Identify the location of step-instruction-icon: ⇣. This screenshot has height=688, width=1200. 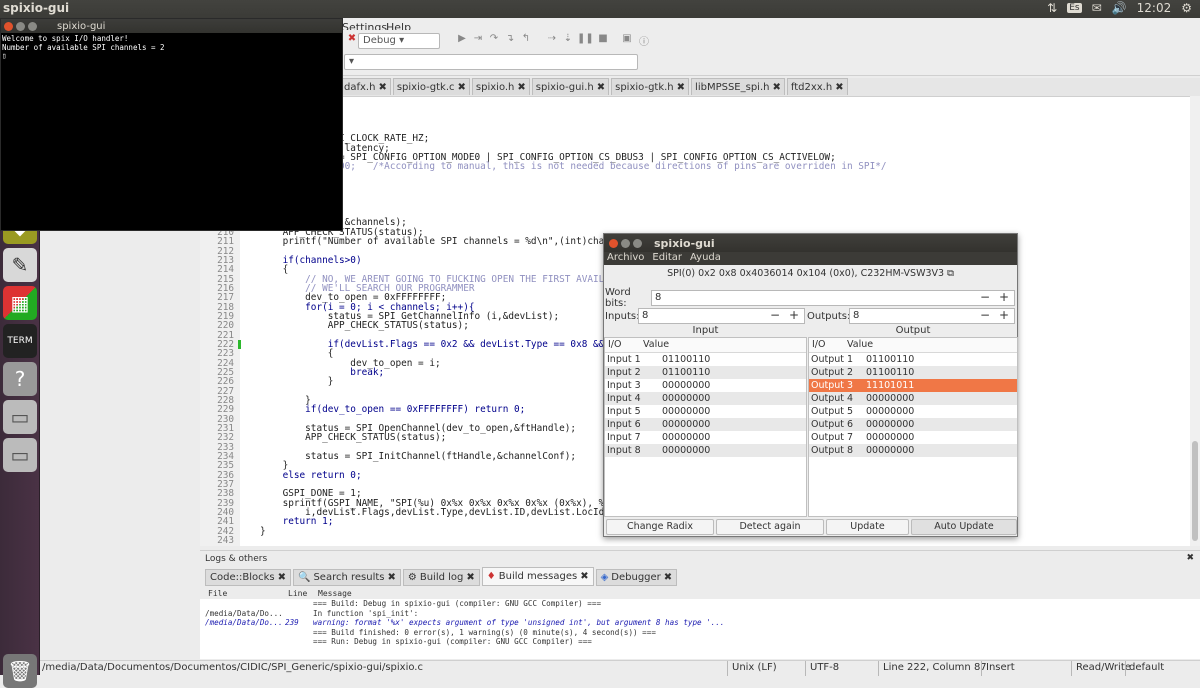
(568, 40).